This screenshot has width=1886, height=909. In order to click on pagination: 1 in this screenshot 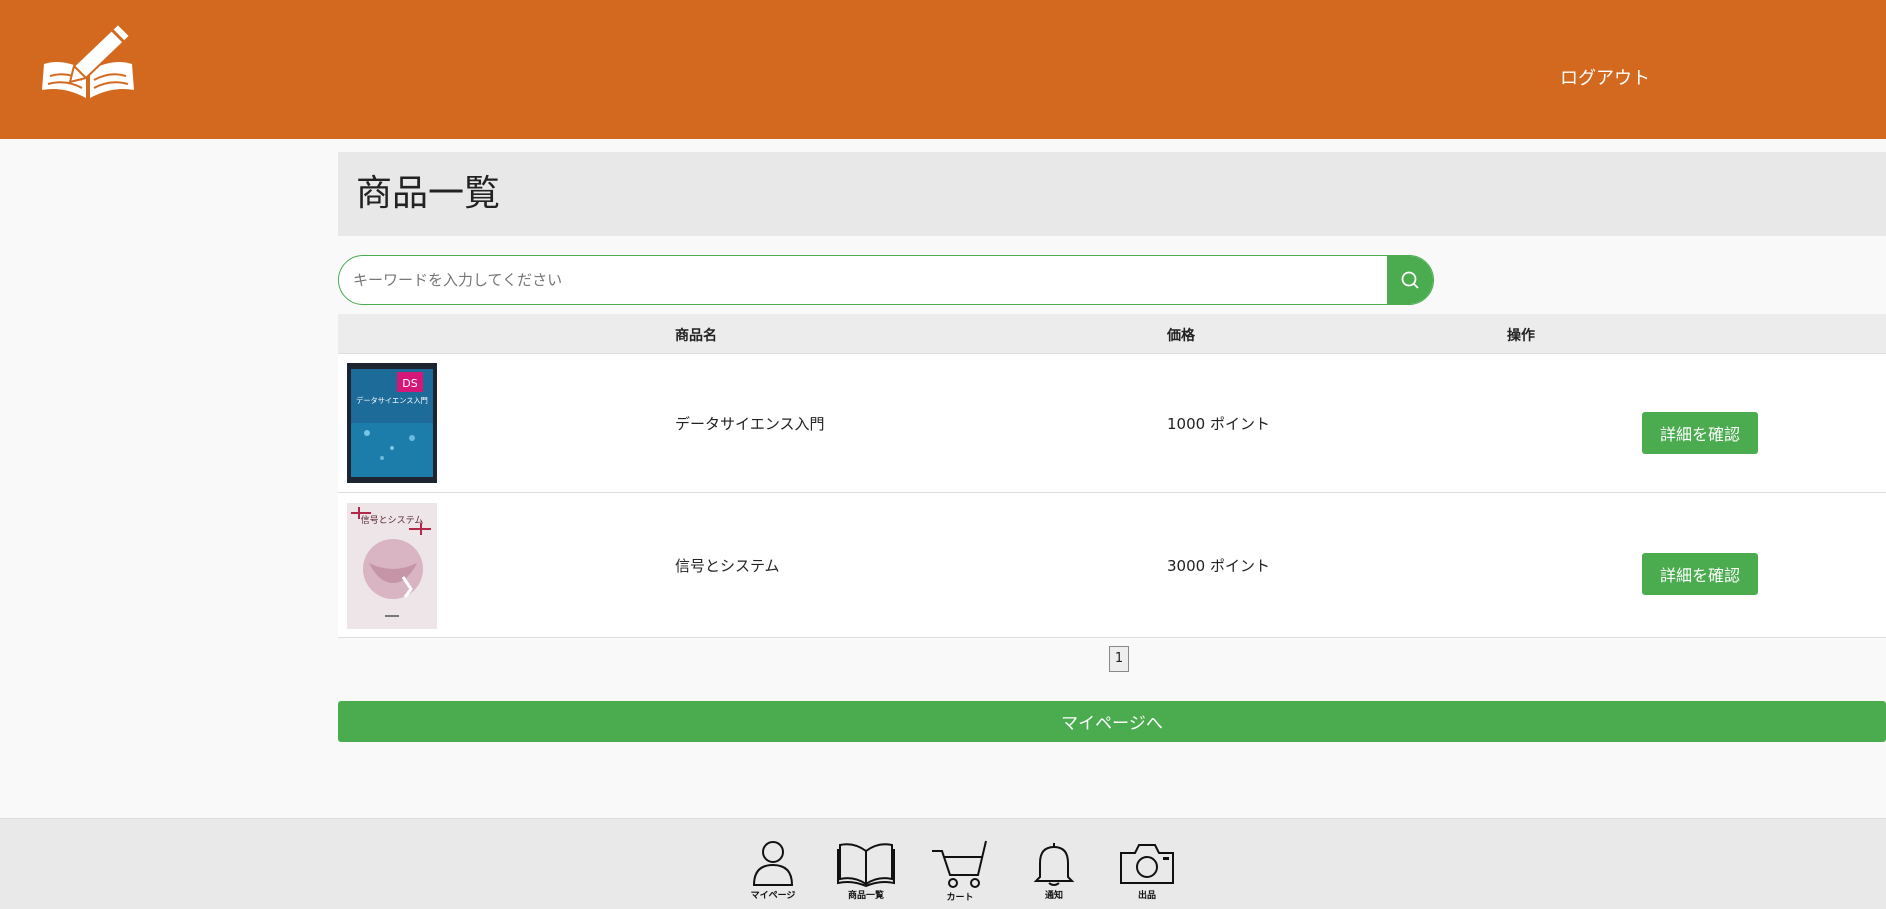, I will do `click(1112, 654)`.